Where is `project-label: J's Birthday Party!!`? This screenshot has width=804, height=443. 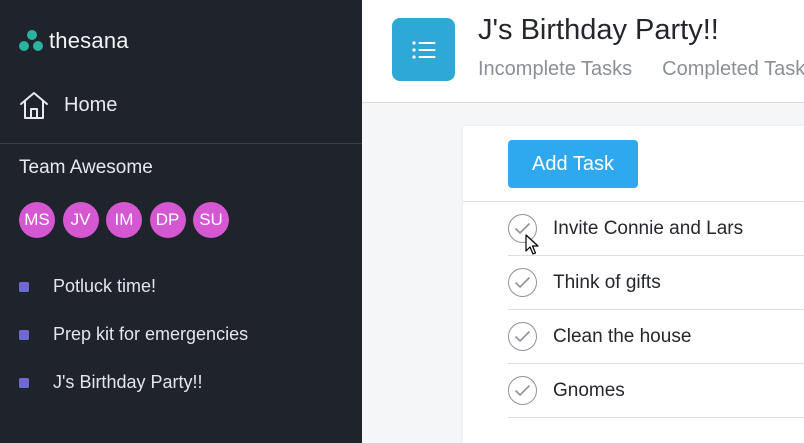 project-label: J's Birthday Party!! is located at coordinates (128, 381).